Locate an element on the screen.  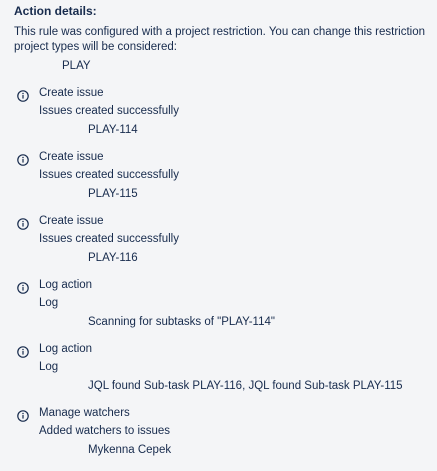
log-entry-detail: Mykenna Cepek is located at coordinates (130, 450).